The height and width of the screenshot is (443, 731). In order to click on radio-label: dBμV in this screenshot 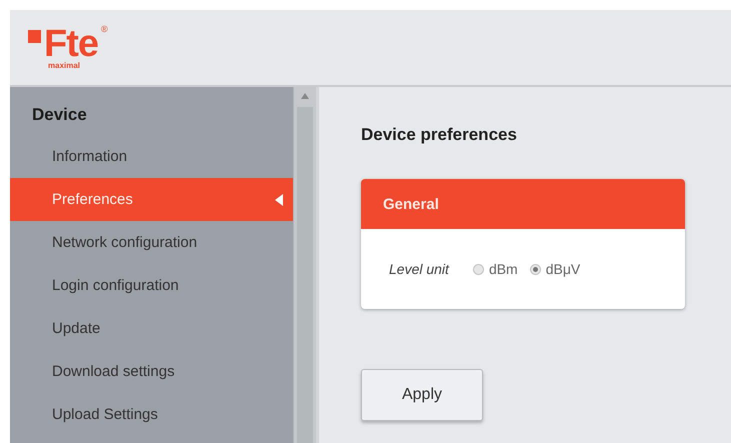, I will do `click(563, 269)`.